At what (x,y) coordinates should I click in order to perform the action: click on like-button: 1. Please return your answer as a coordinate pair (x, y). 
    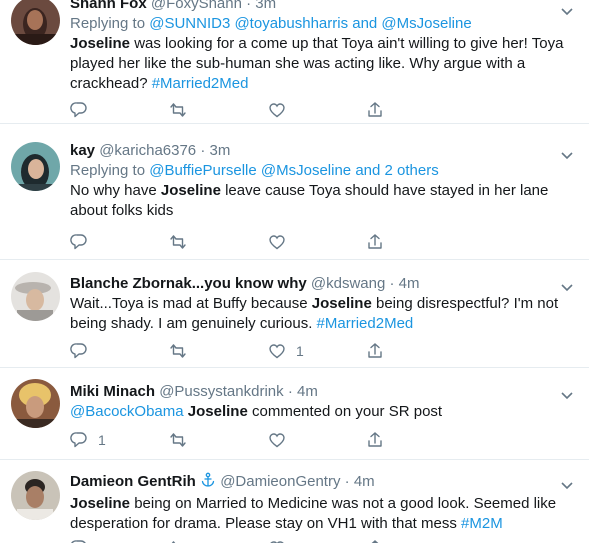
    Looking at the image, I should click on (286, 351).